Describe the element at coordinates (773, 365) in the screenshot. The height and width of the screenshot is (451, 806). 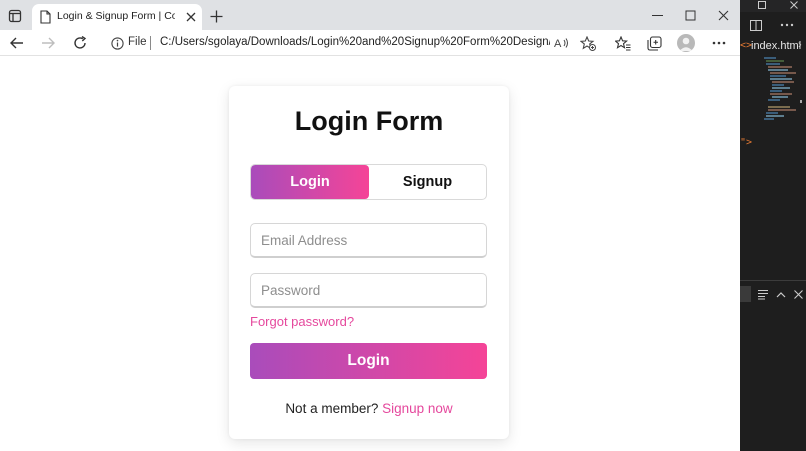
I see `editor-bottom-panel` at that location.